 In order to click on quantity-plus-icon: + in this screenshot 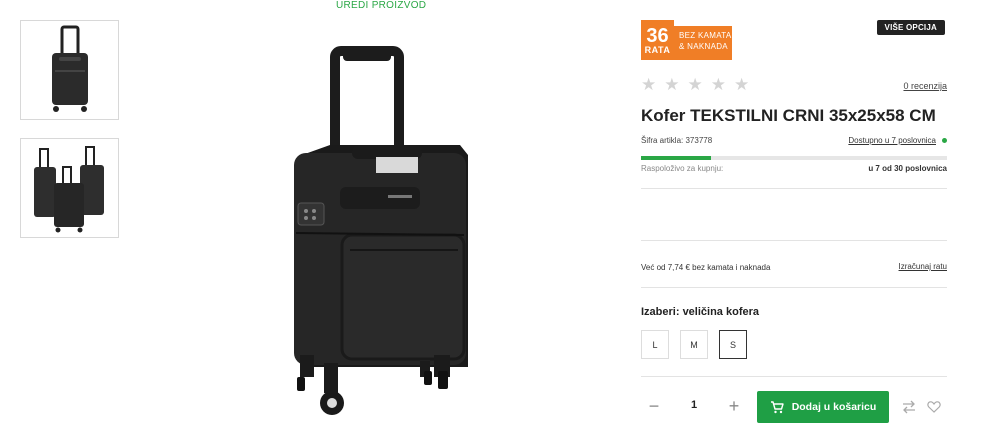, I will do `click(734, 406)`.